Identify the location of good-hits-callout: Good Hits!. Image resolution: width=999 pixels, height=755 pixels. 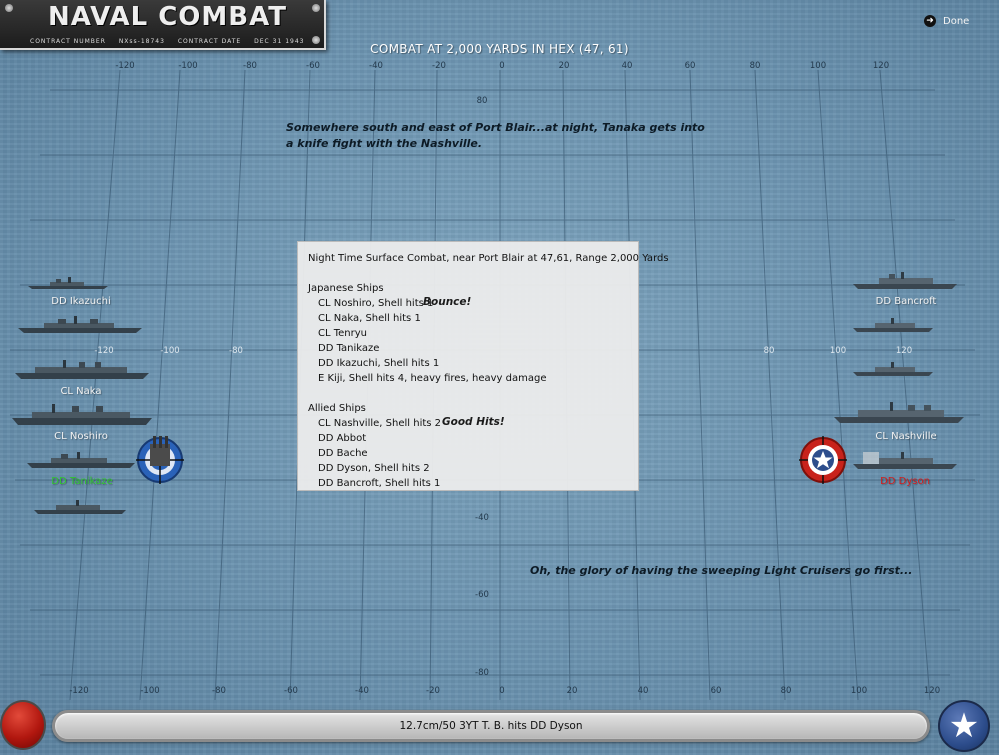
(473, 422).